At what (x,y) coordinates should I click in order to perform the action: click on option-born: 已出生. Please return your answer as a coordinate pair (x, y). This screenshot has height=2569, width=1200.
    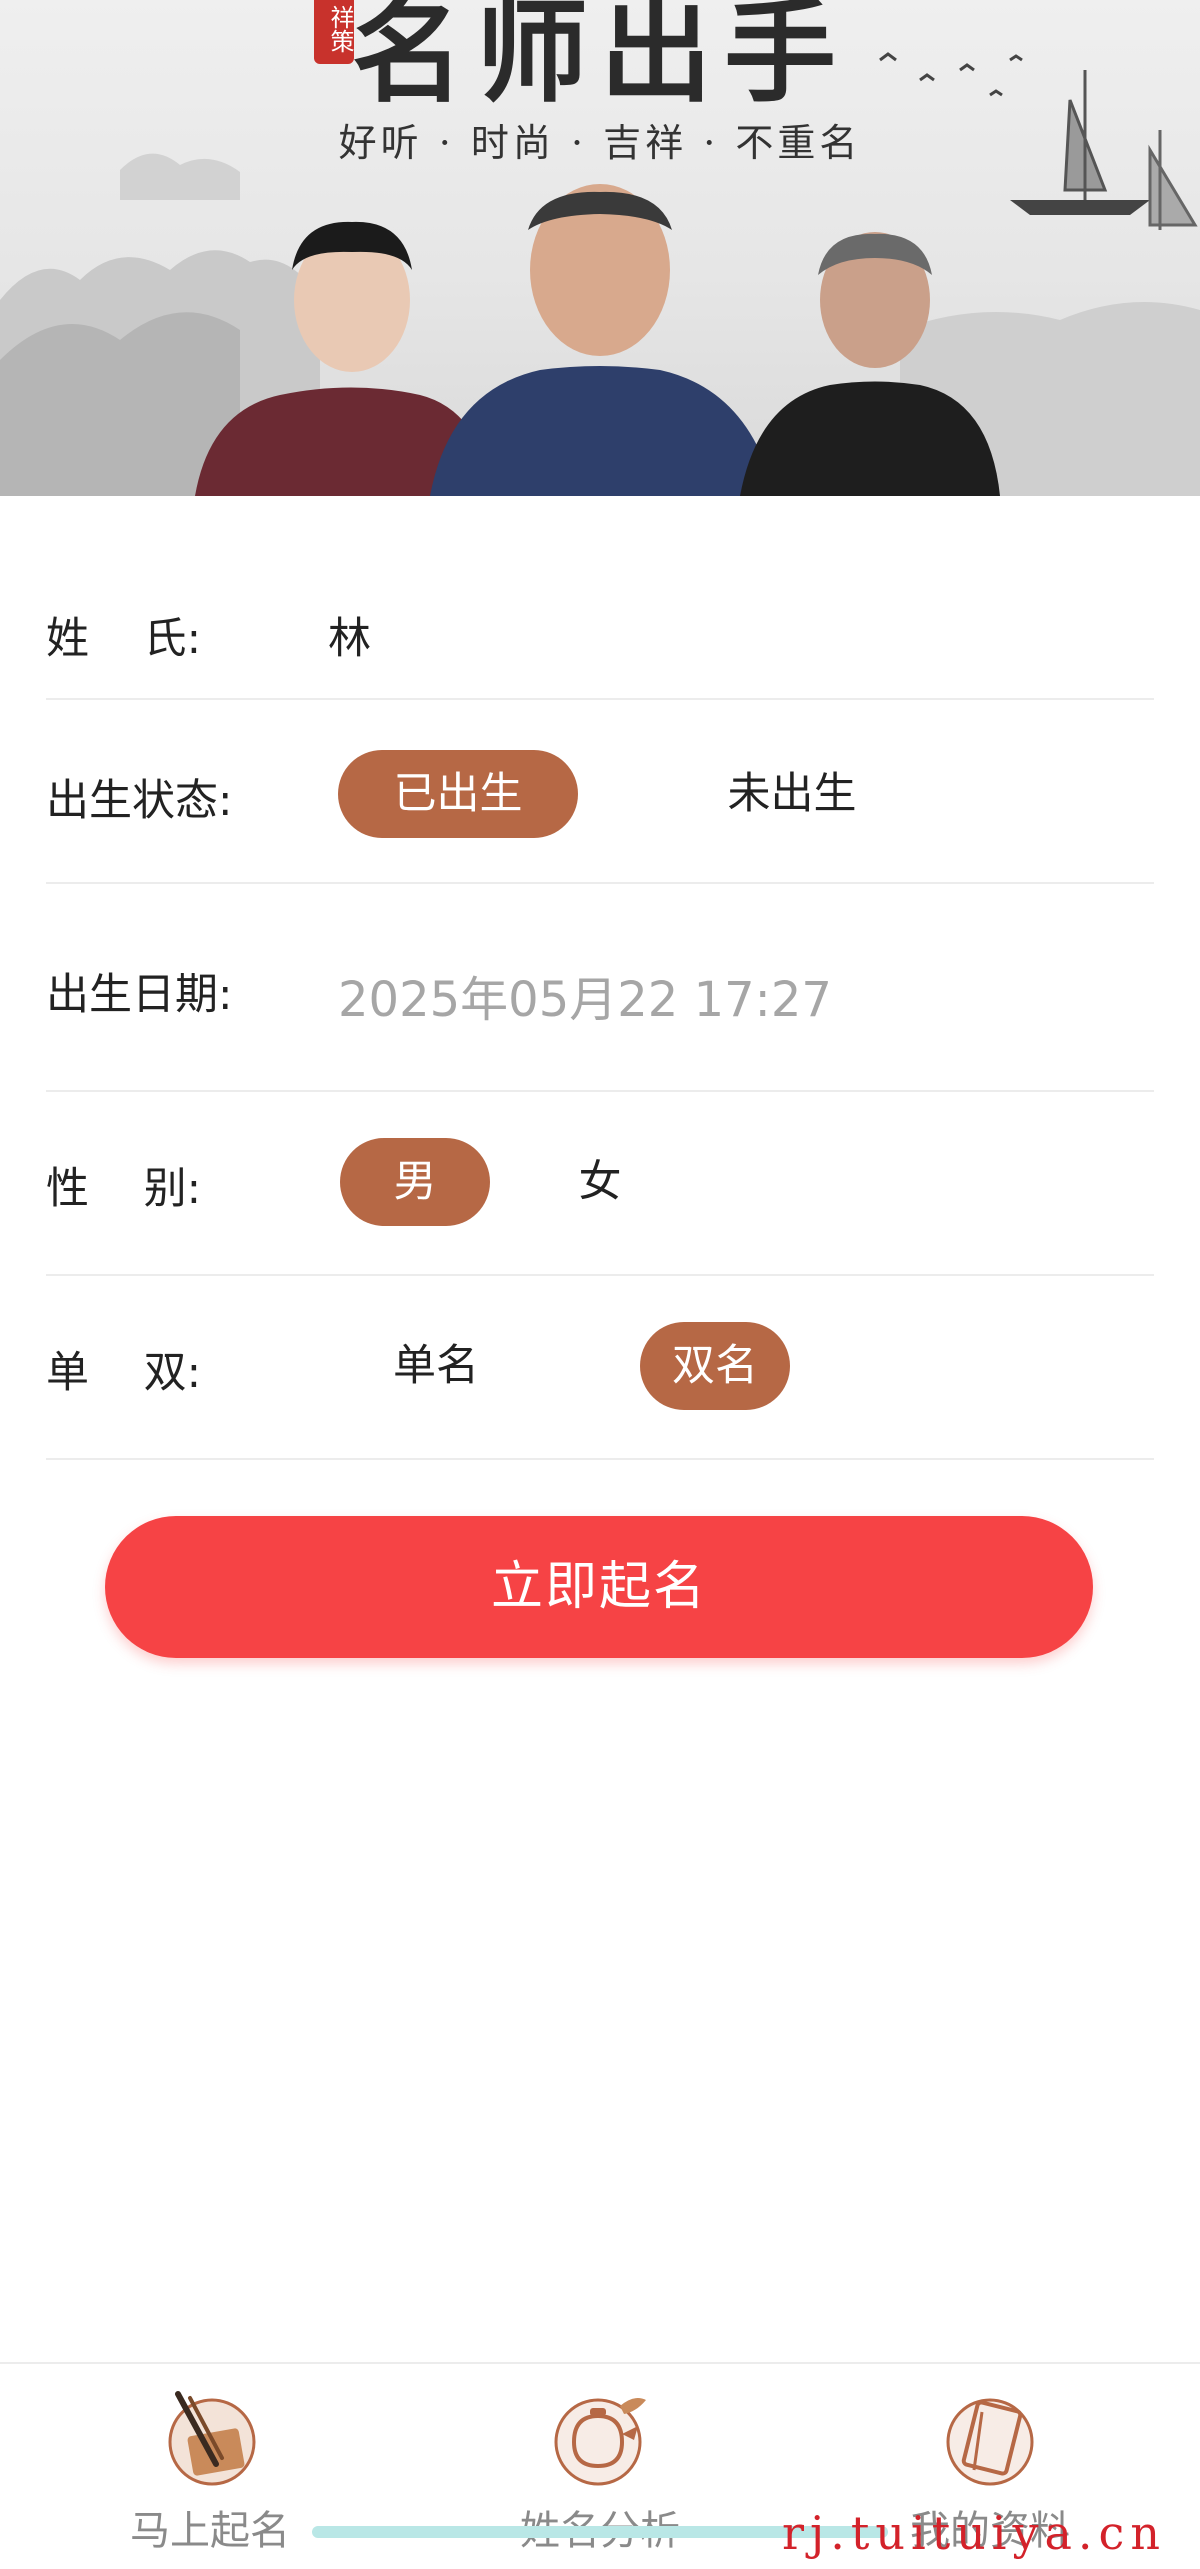
    Looking at the image, I should click on (458, 794).